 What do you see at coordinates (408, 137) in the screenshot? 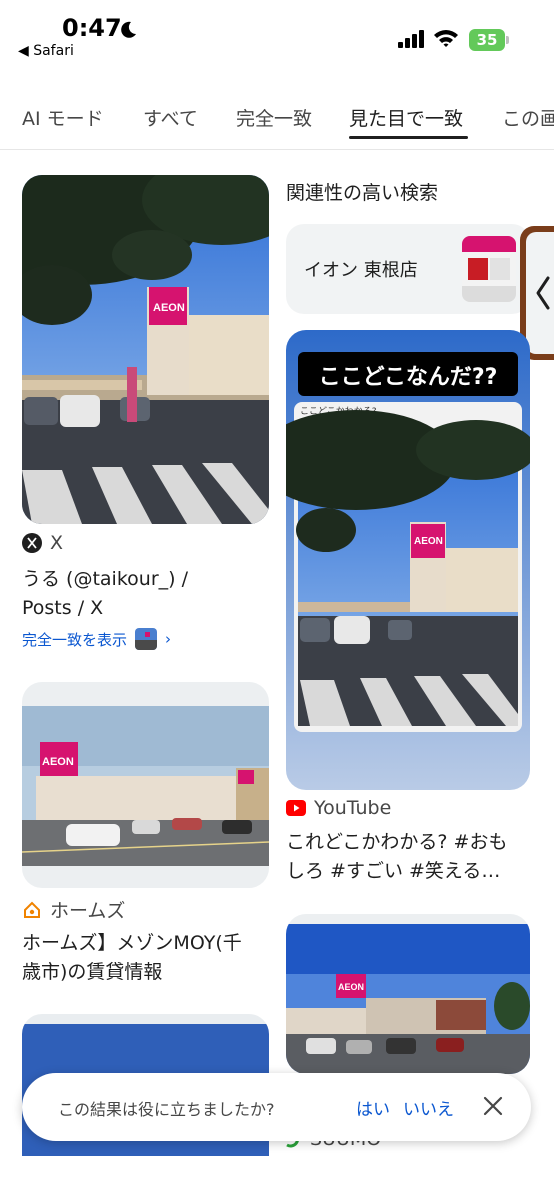
I see `active-tab-indicator` at bounding box center [408, 137].